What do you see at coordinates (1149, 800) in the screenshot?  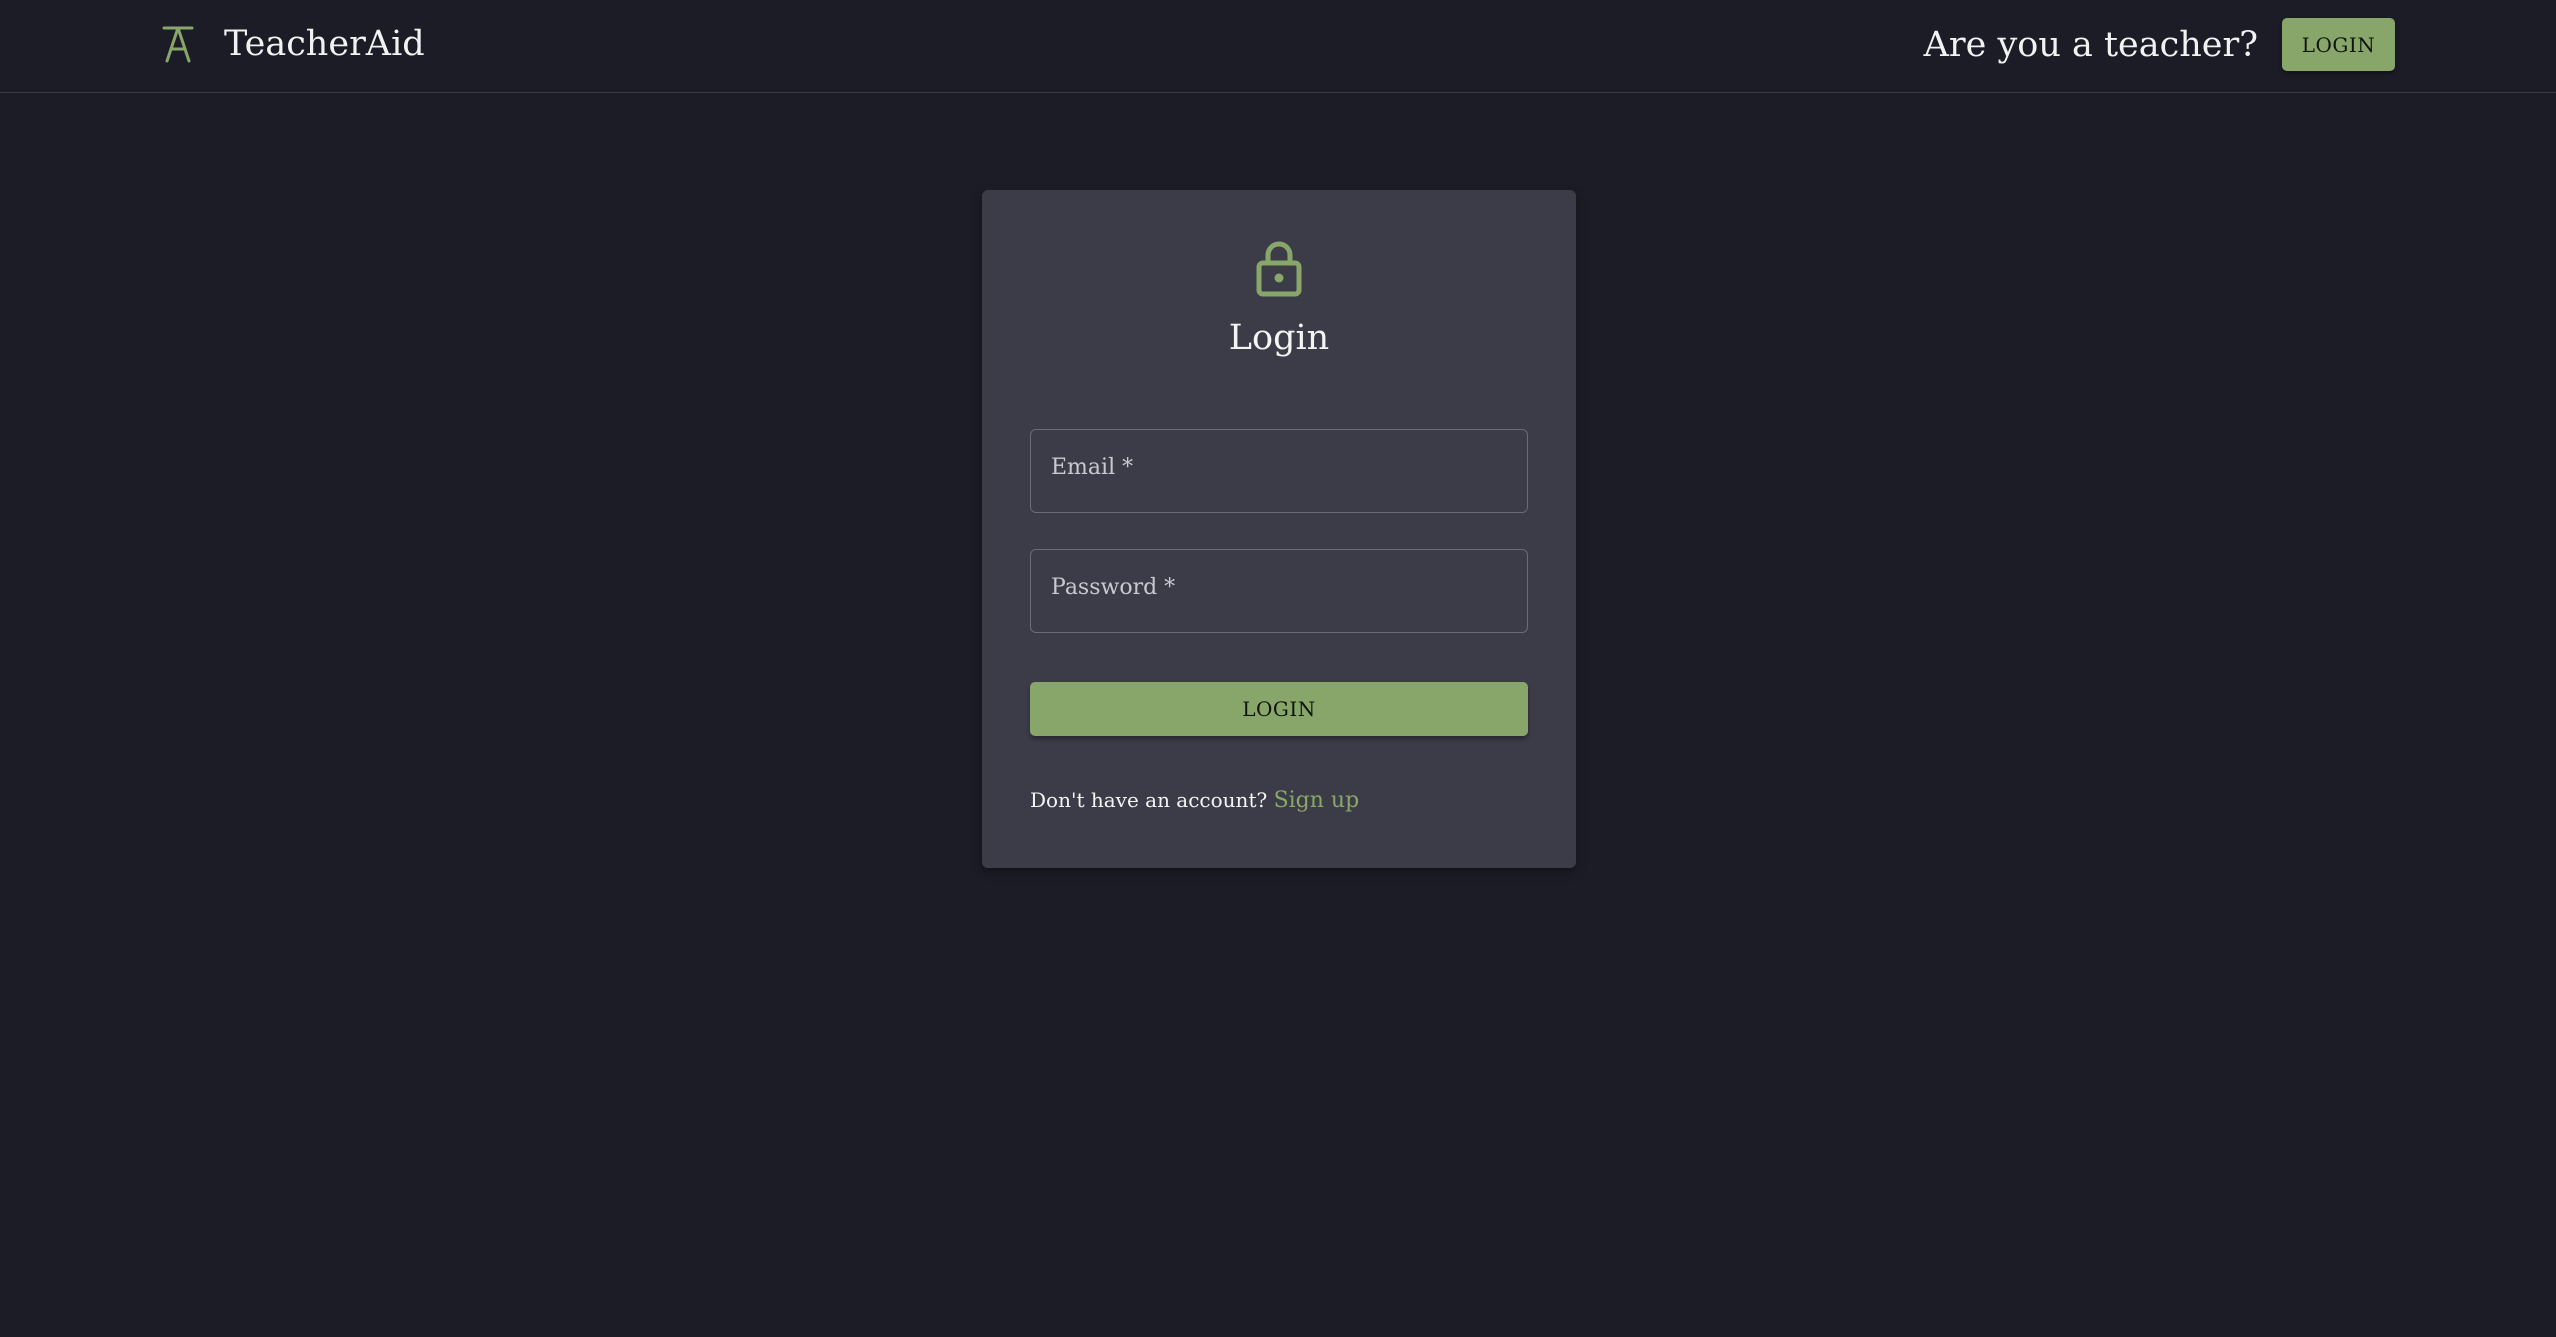 I see `signup-prompt: Don't have an account?` at bounding box center [1149, 800].